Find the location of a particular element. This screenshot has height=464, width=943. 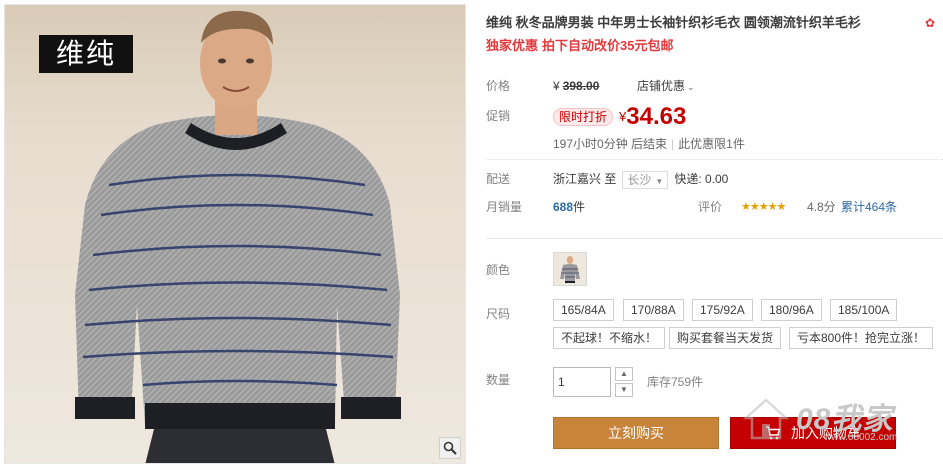

size-option-175-92a: 175/92A is located at coordinates (722, 310).